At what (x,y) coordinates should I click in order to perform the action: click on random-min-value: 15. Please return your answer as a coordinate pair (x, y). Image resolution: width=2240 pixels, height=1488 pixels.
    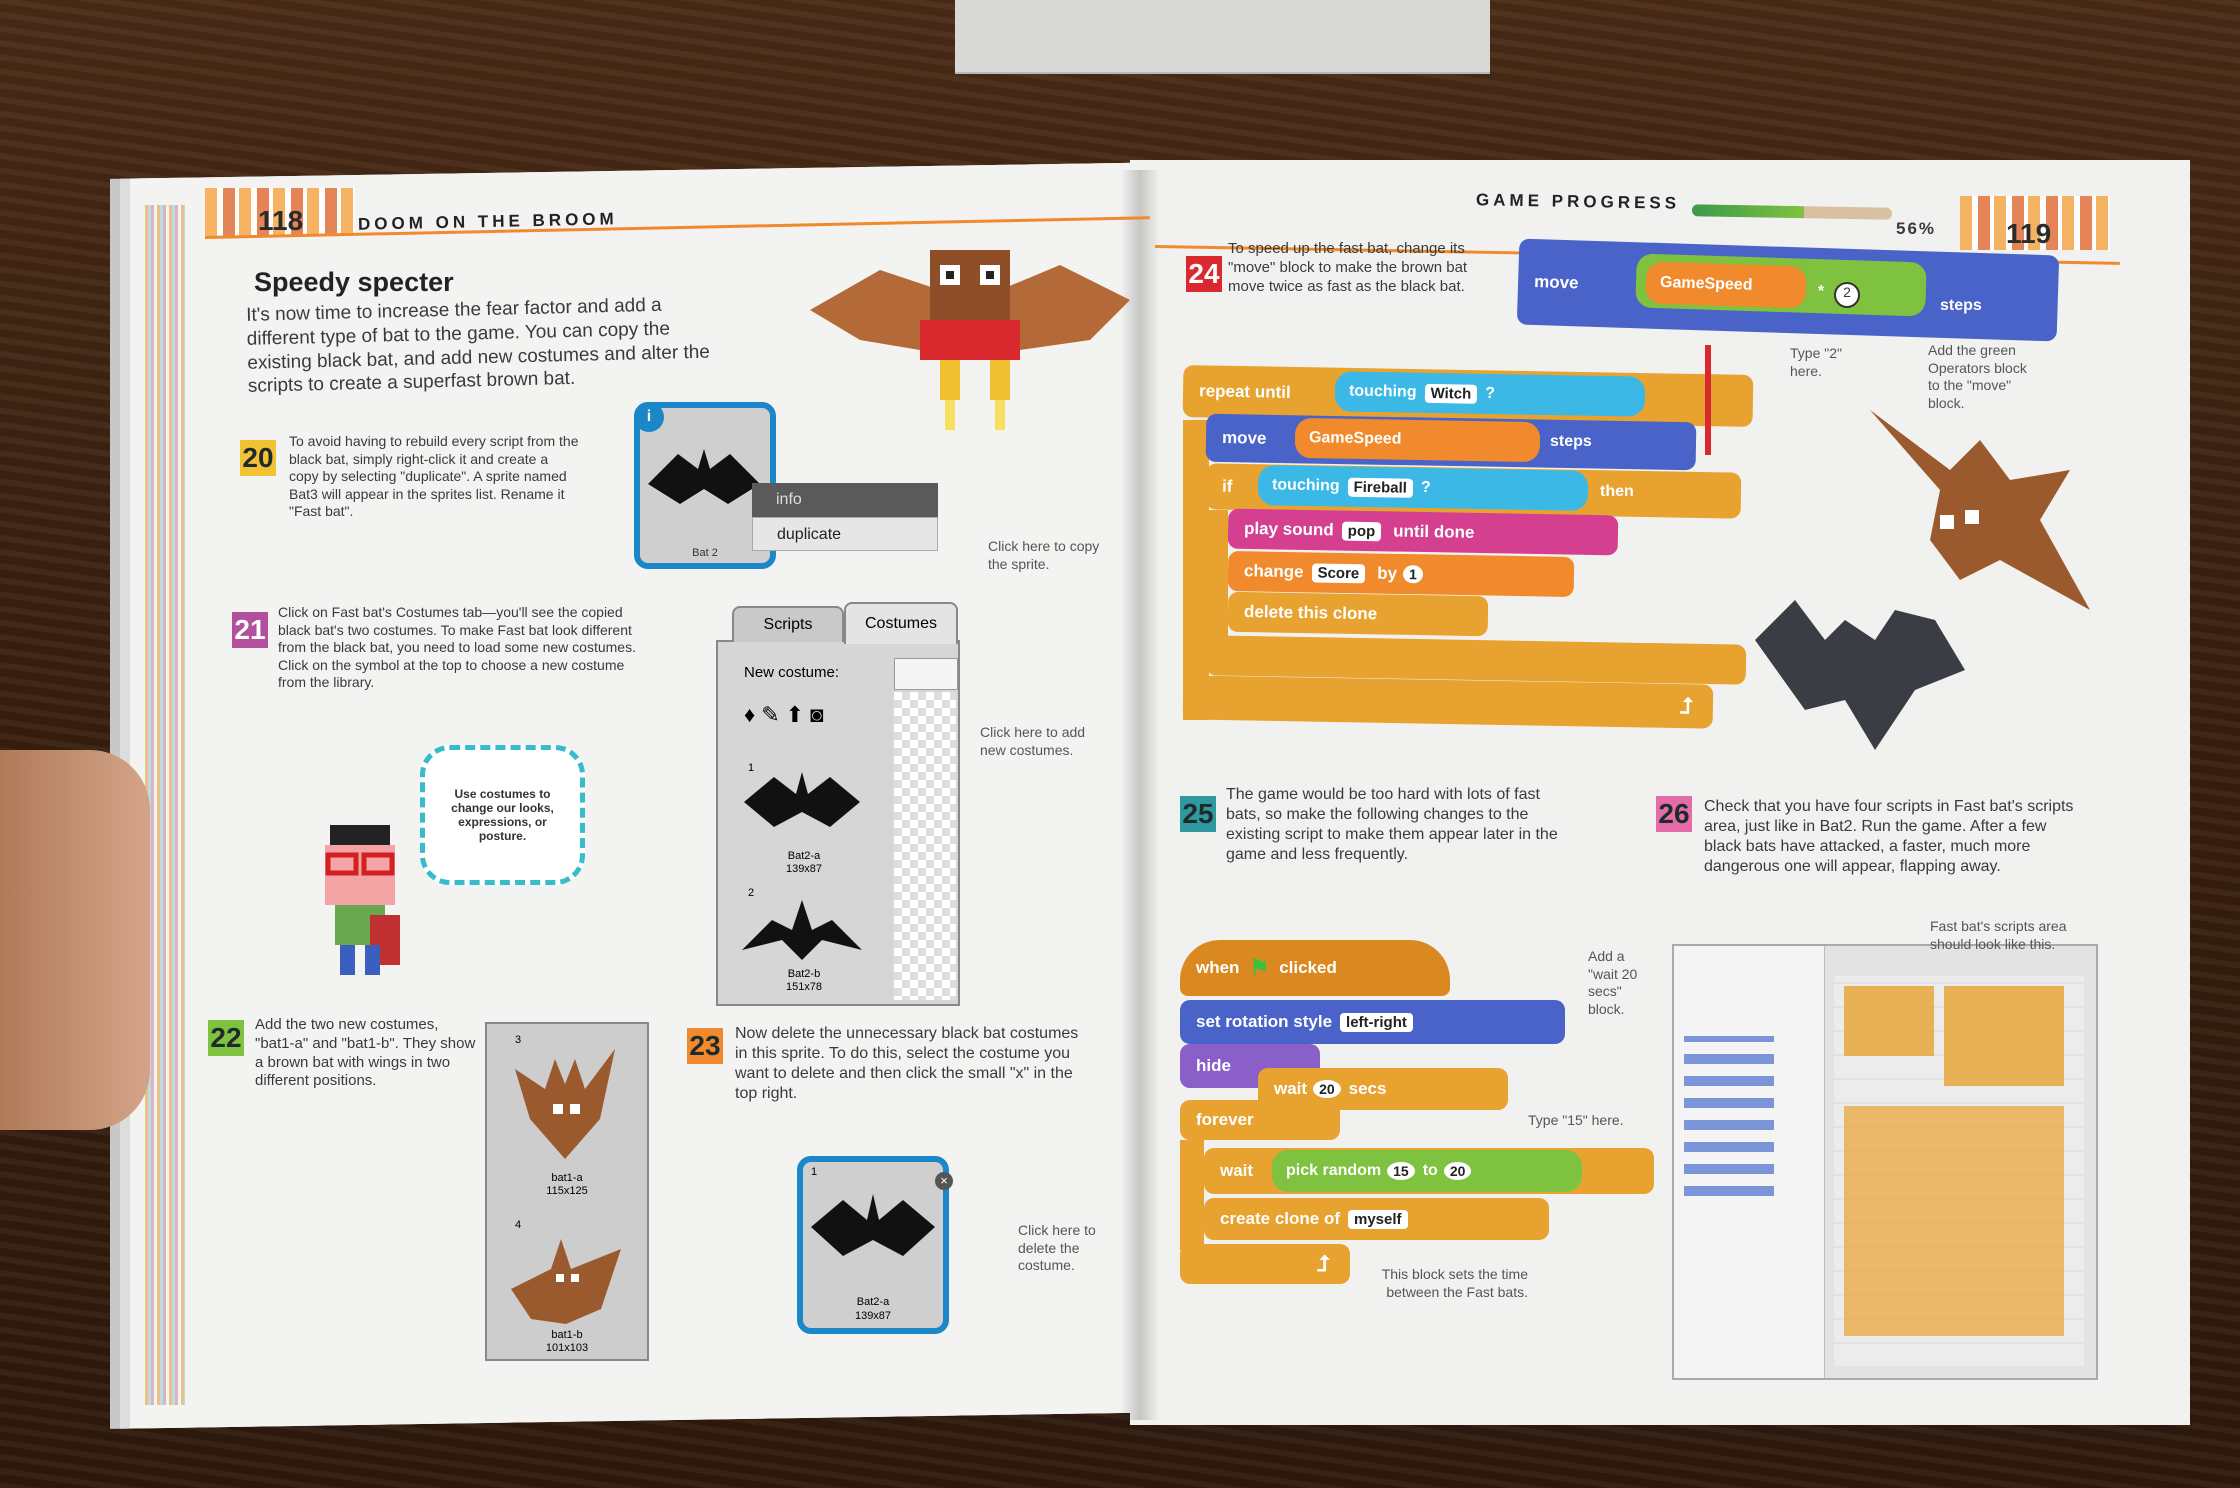
    Looking at the image, I should click on (1401, 1171).